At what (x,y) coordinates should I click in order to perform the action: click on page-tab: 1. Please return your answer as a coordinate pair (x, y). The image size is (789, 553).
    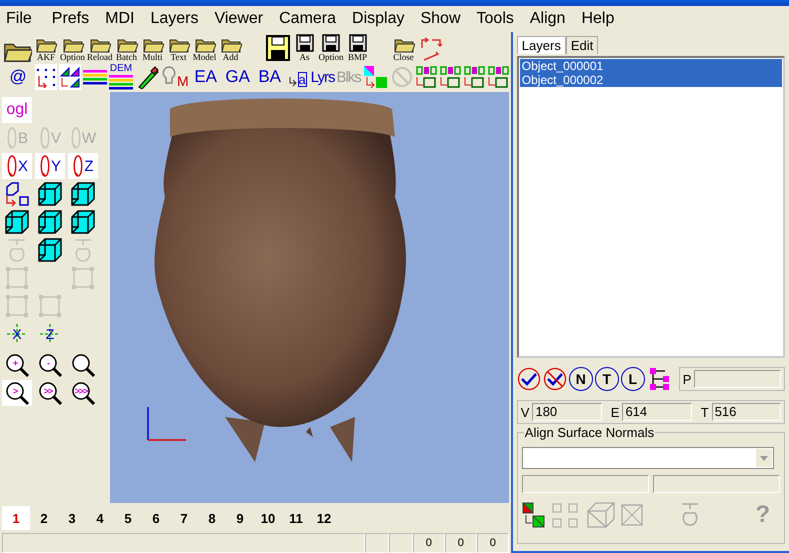
    Looking at the image, I should click on (16, 518).